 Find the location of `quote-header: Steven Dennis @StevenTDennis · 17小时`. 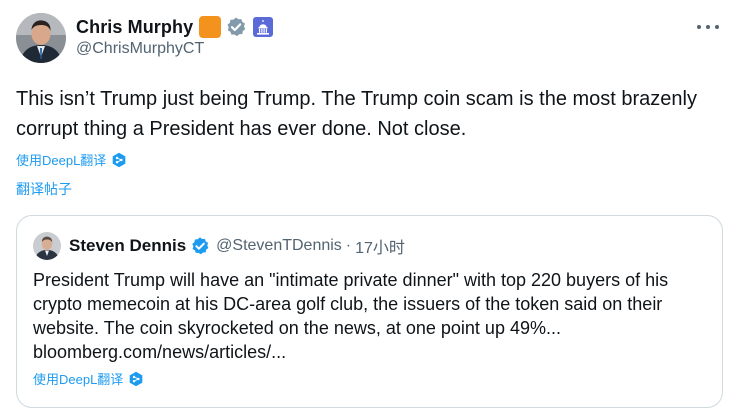

quote-header: Steven Dennis @StevenTDennis · 17小时 is located at coordinates (219, 246).